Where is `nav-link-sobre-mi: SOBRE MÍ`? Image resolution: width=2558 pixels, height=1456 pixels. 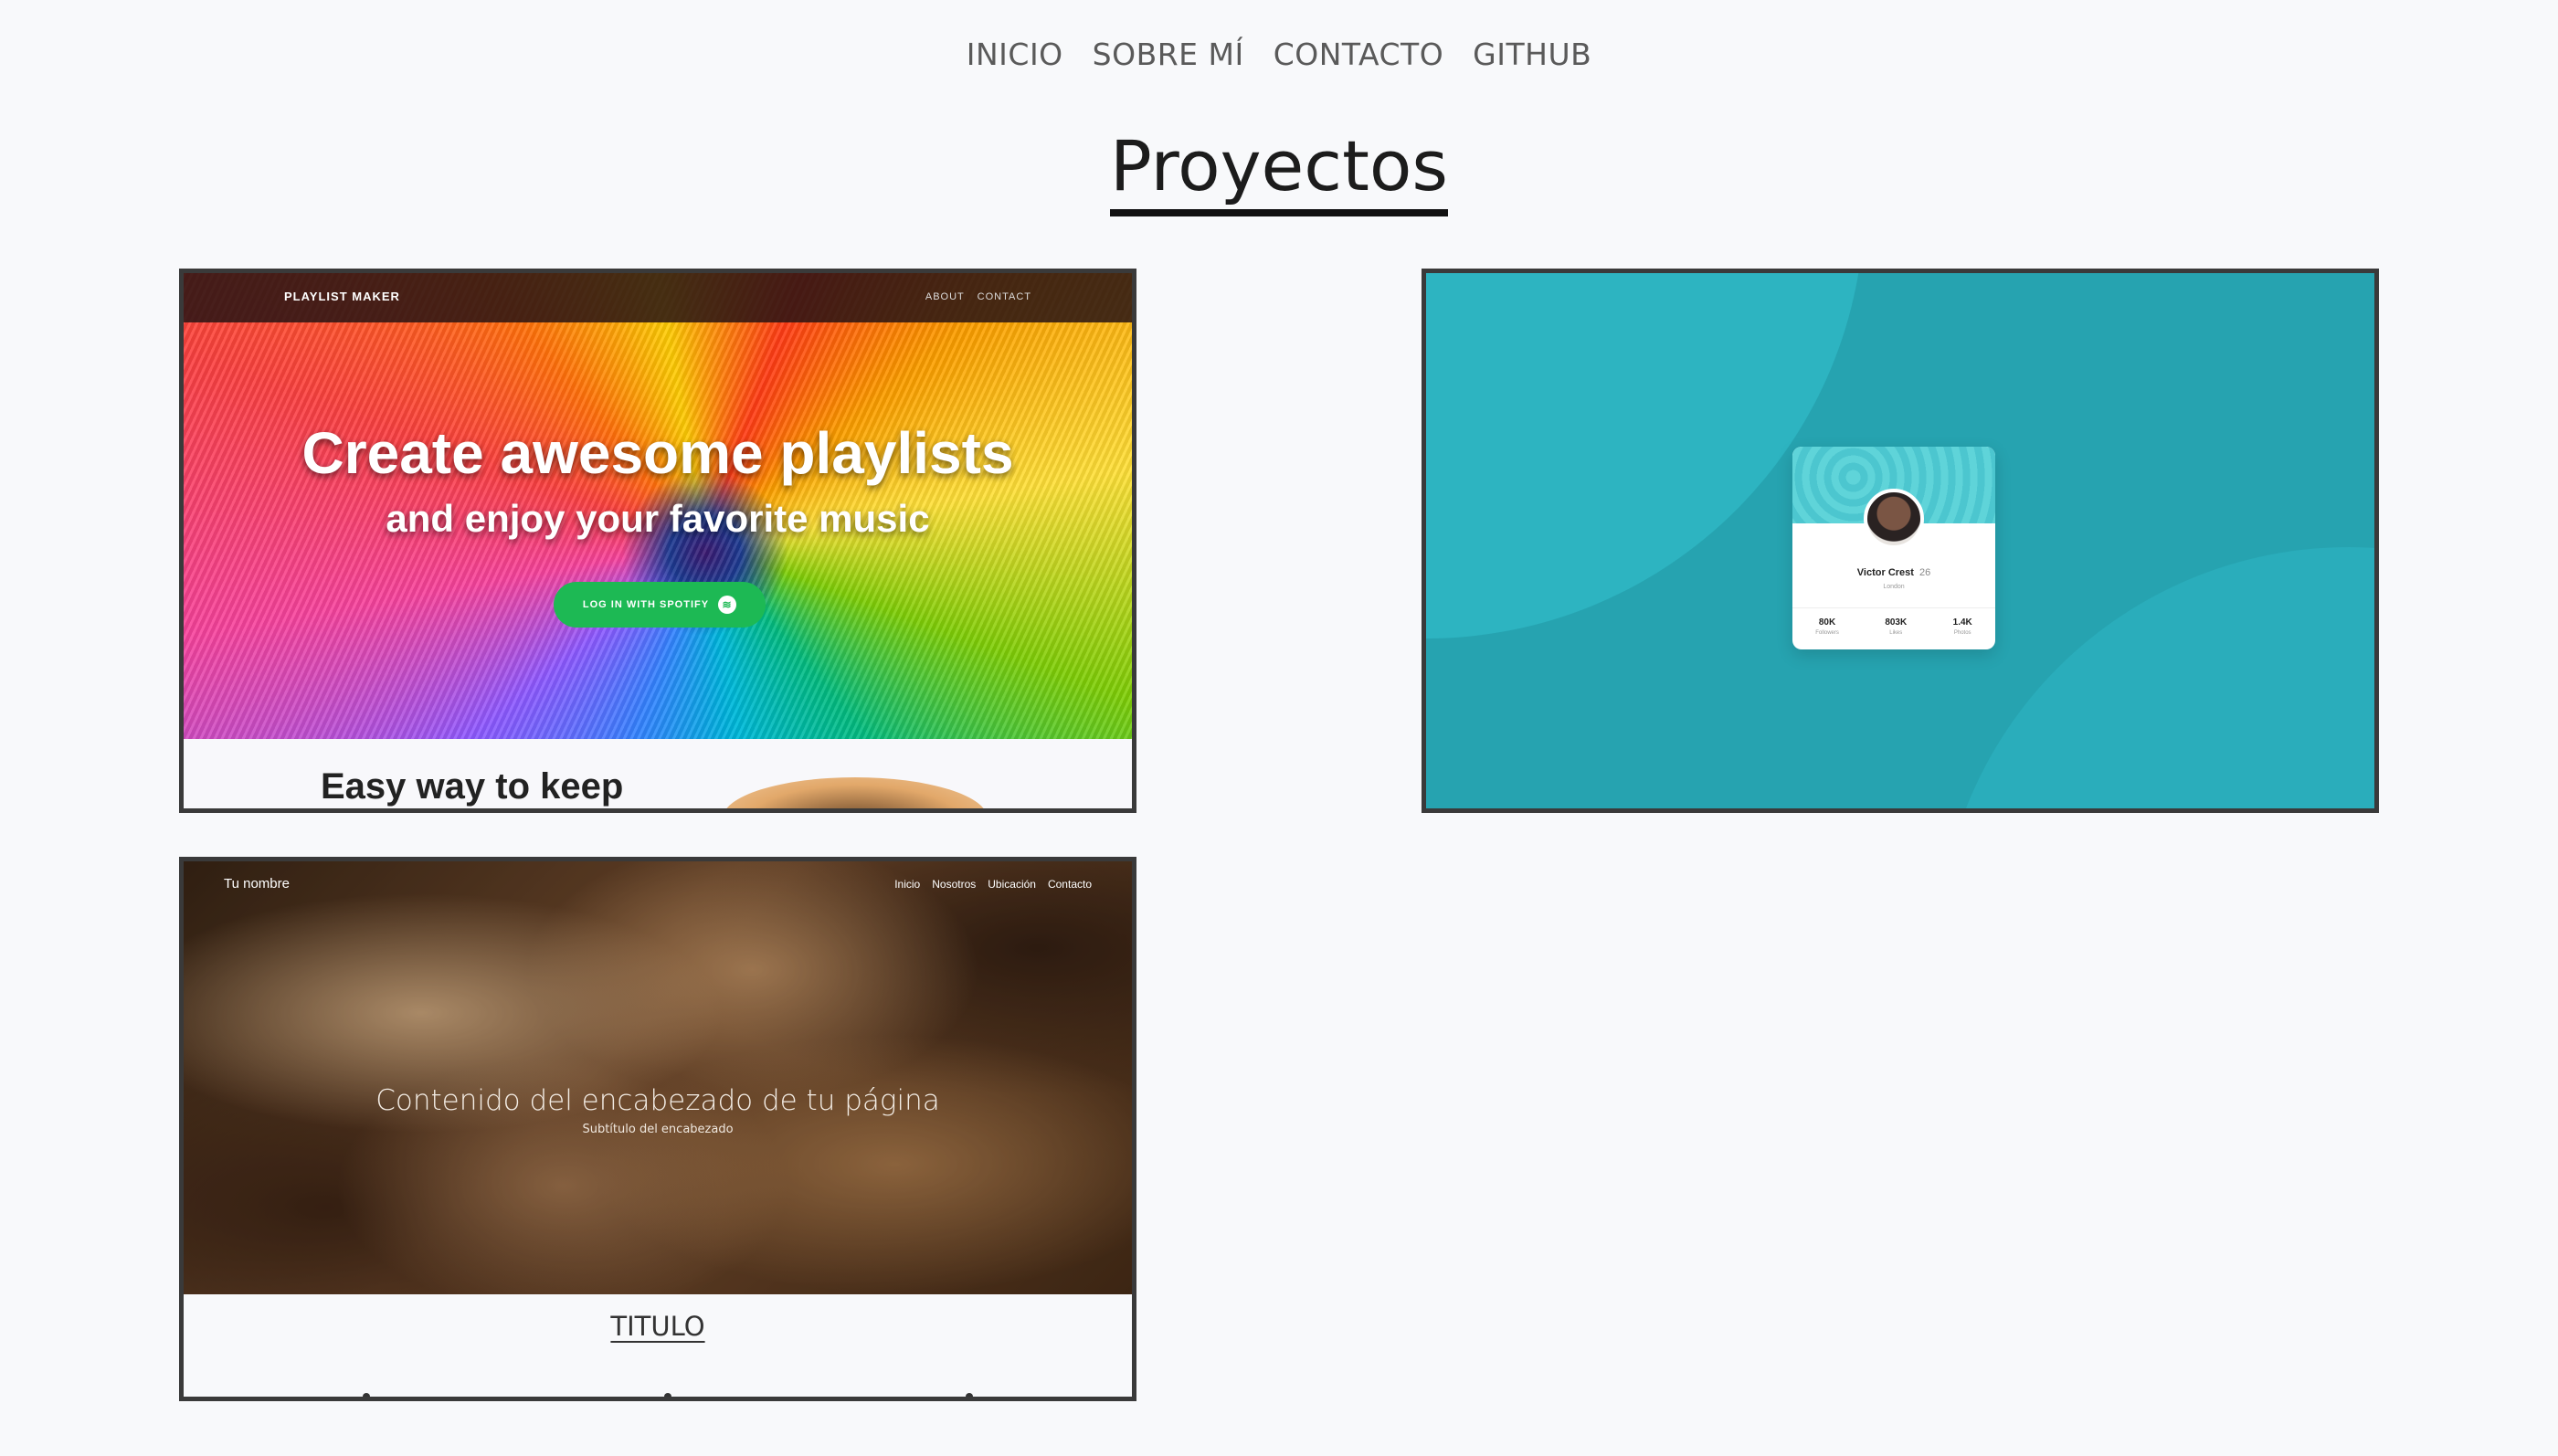
nav-link-sobre-mi: SOBRE MÍ is located at coordinates (1168, 55).